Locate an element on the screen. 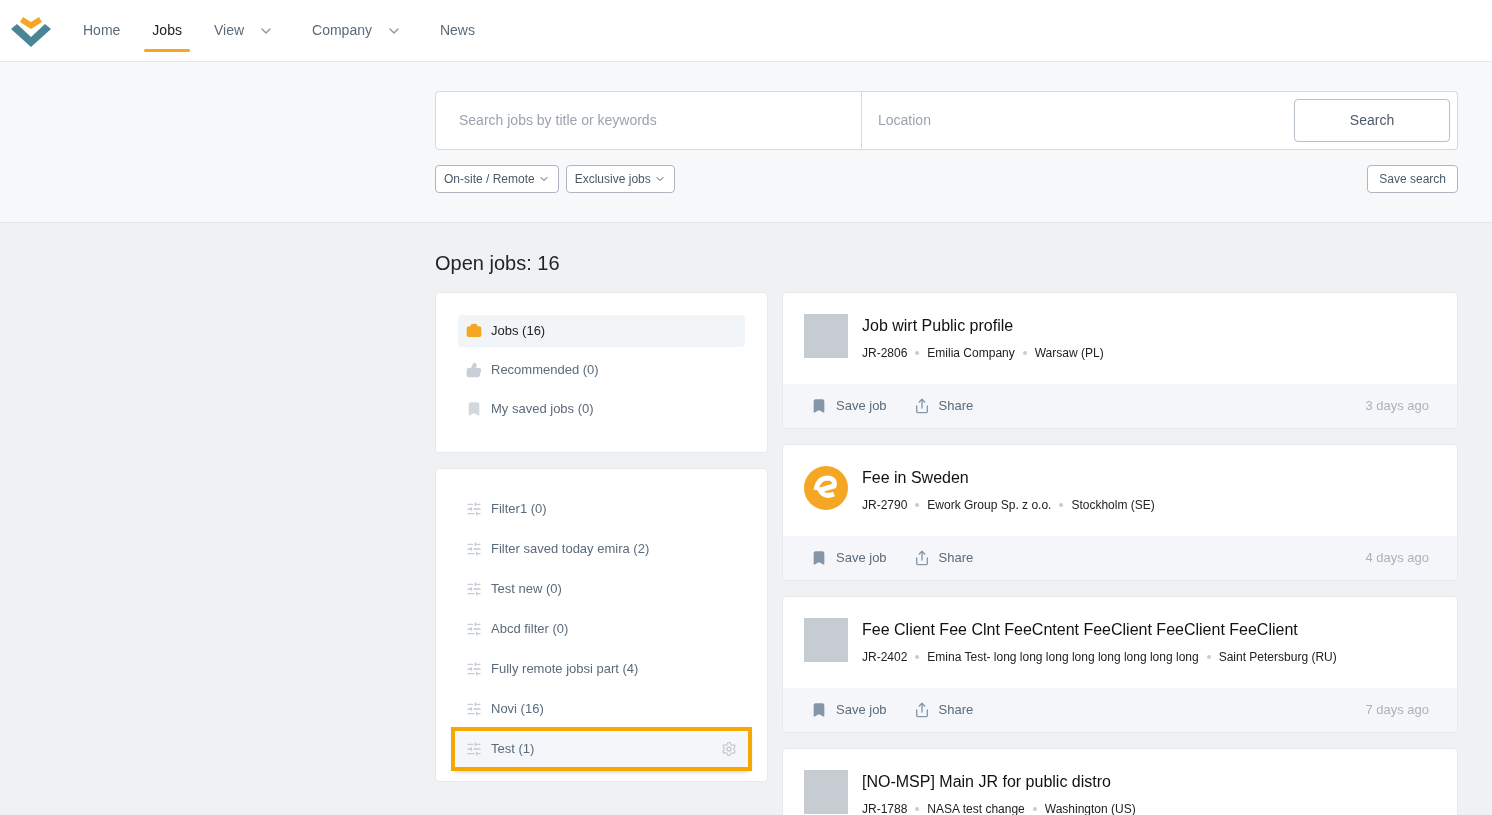 The width and height of the screenshot is (1492, 815). company-name: Emina Test- long long long long long long long long is located at coordinates (1063, 657).